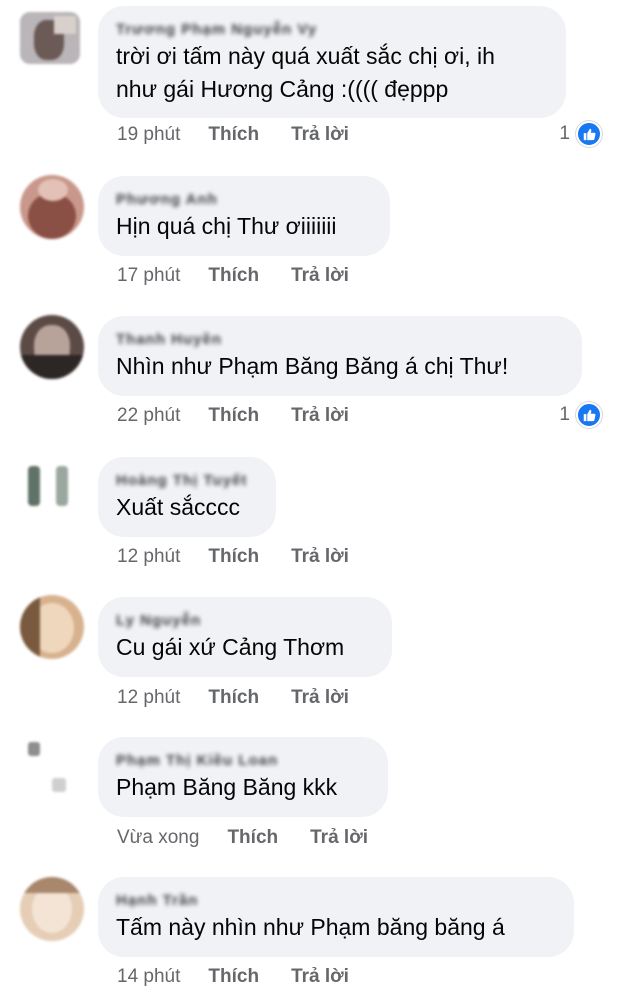 Image resolution: width=620 pixels, height=989 pixels. Describe the element at coordinates (167, 200) in the screenshot. I see `comment-author: Phương Anh` at that location.